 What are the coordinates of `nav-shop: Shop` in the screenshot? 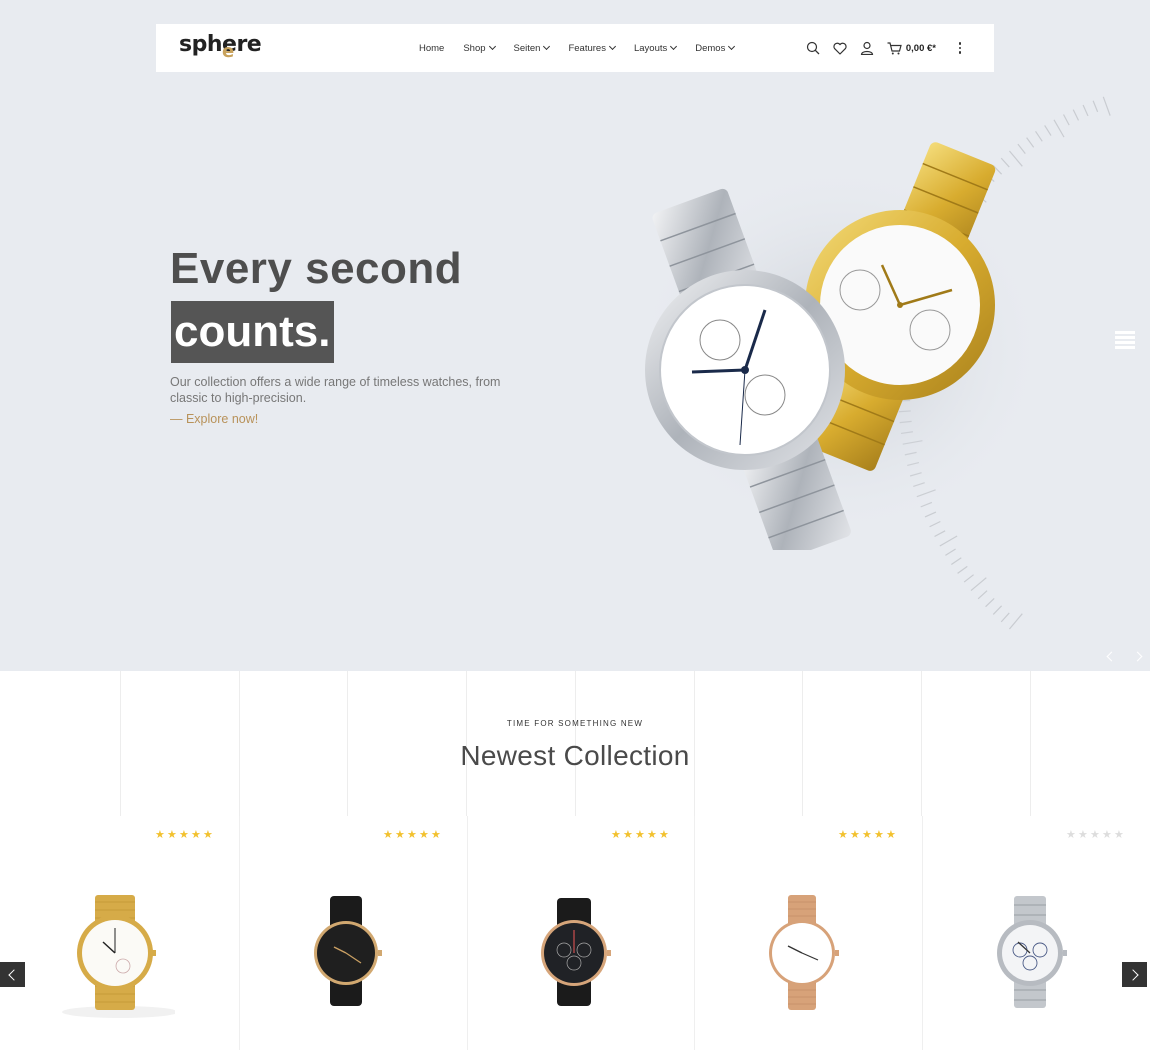 It's located at (479, 48).